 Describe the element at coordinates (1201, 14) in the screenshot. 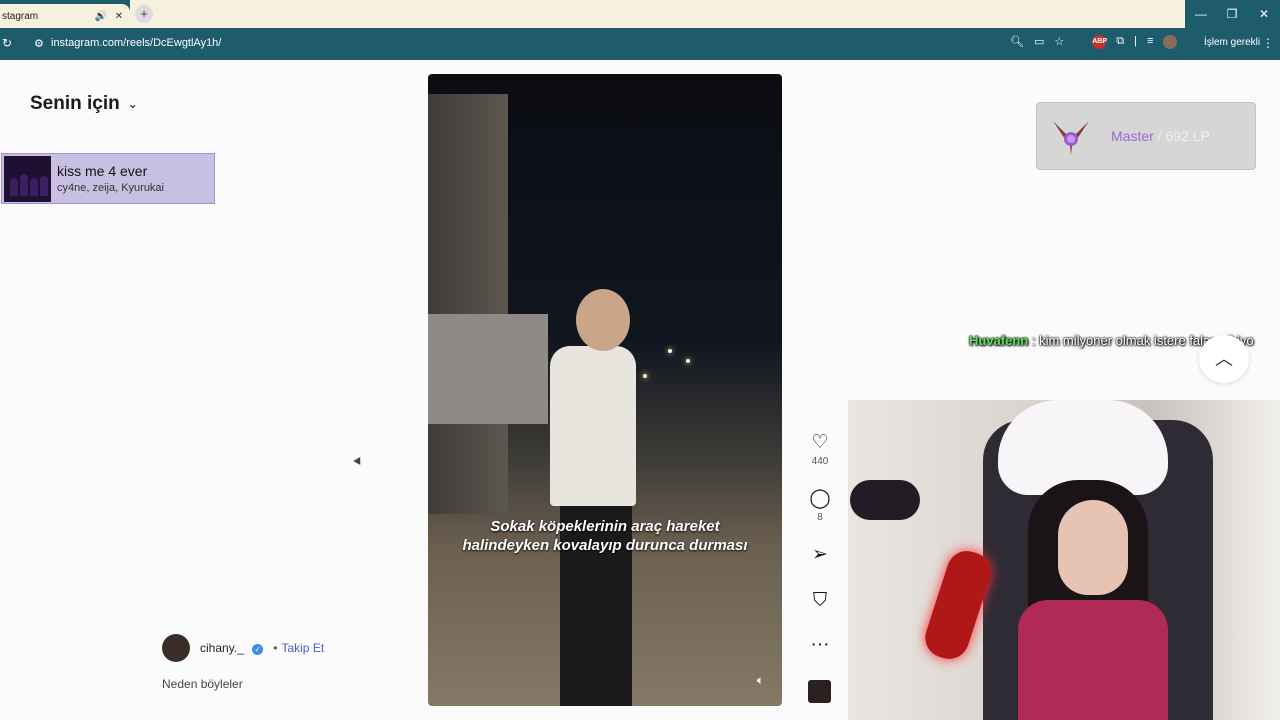

I see `minimize-button: —` at that location.